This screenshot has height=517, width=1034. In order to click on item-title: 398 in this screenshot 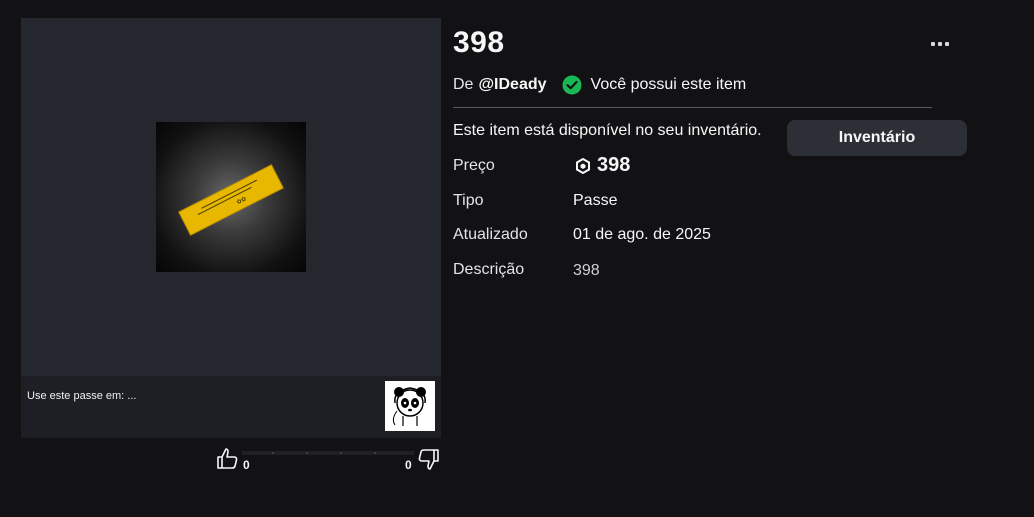, I will do `click(479, 42)`.